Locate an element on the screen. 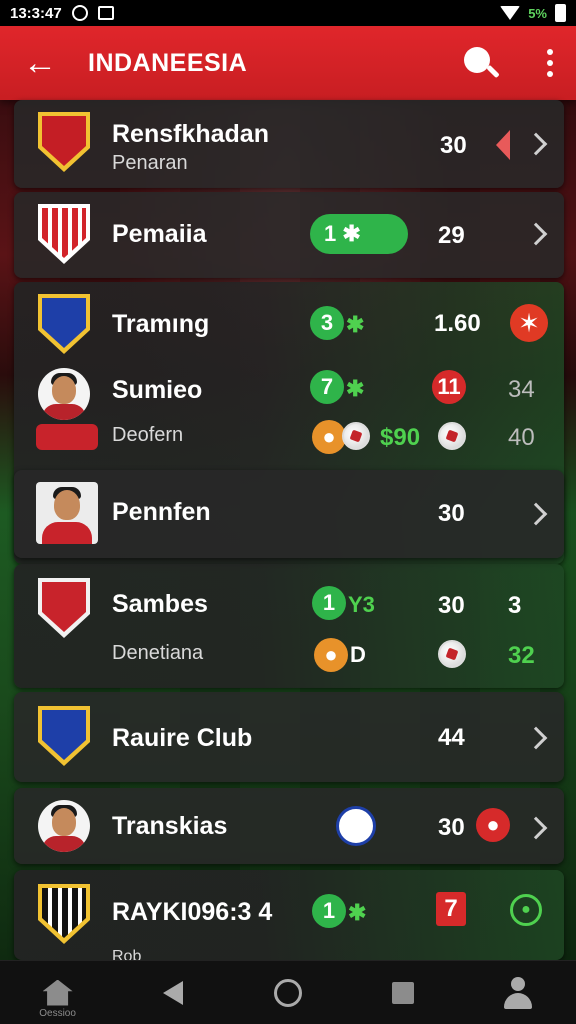 The image size is (576, 1024). team-value: 44 is located at coordinates (451, 737).